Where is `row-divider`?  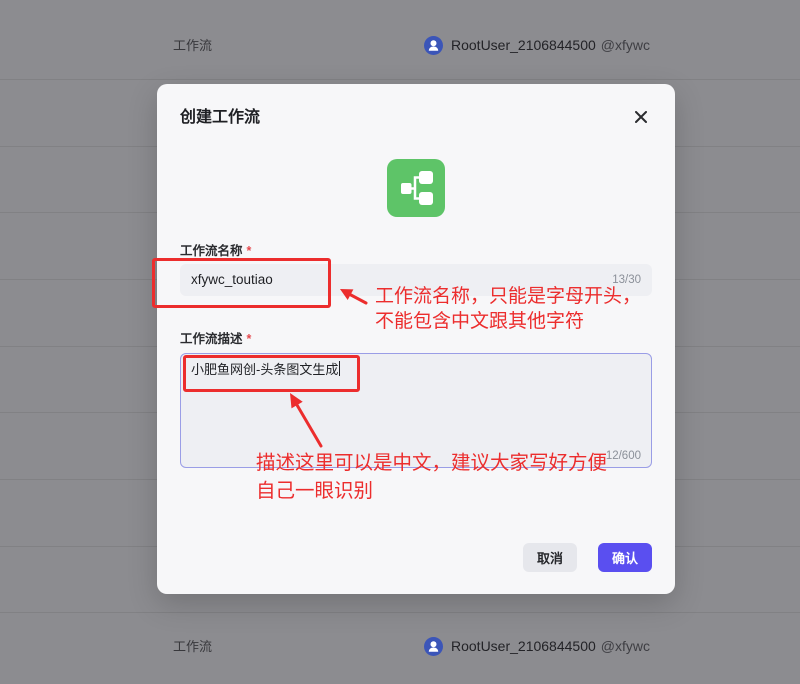
row-divider is located at coordinates (400, 79).